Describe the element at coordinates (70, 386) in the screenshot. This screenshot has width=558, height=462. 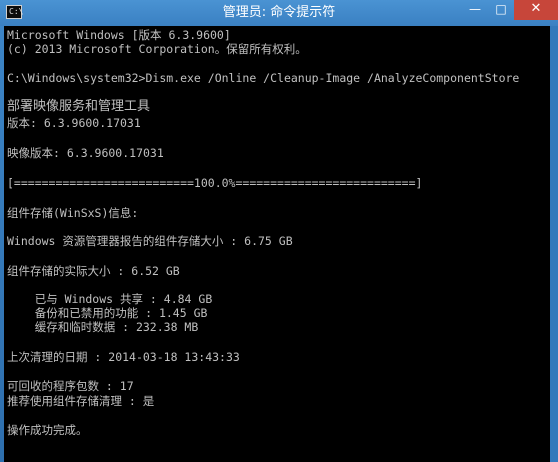
I see `console-line-reclaimable: 可回收的程序包数 : 17` at that location.